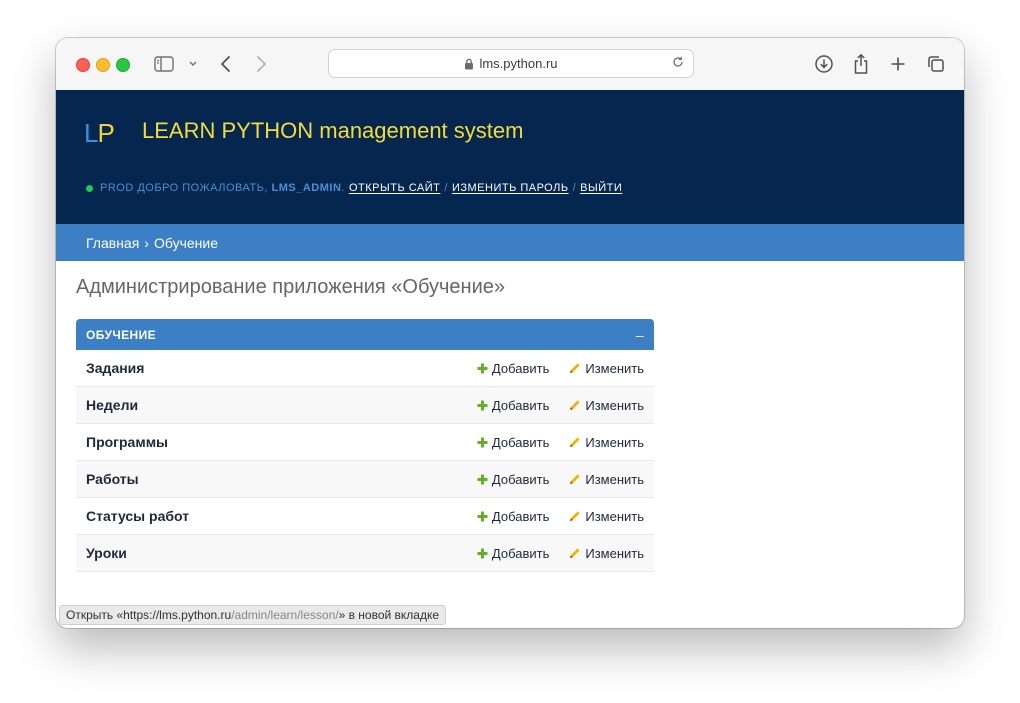 The image size is (1020, 703). What do you see at coordinates (389, 615) in the screenshot?
I see `status-url-suffix: » в новой вкладке` at bounding box center [389, 615].